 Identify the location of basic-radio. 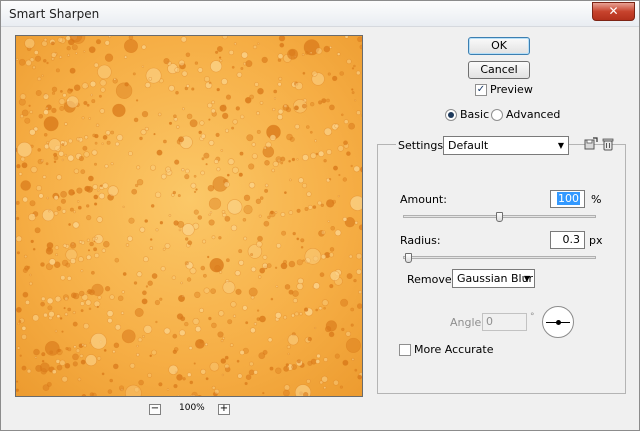
(451, 115).